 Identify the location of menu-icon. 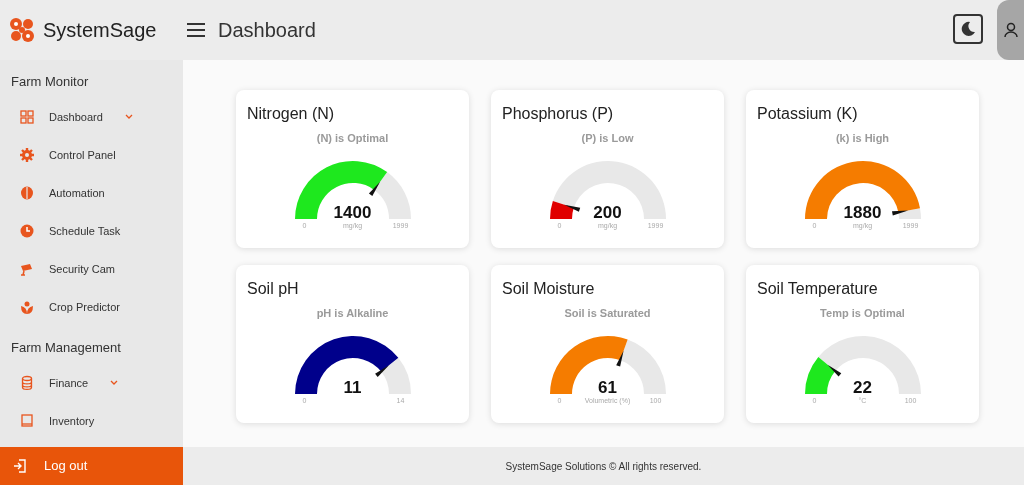
(196, 30).